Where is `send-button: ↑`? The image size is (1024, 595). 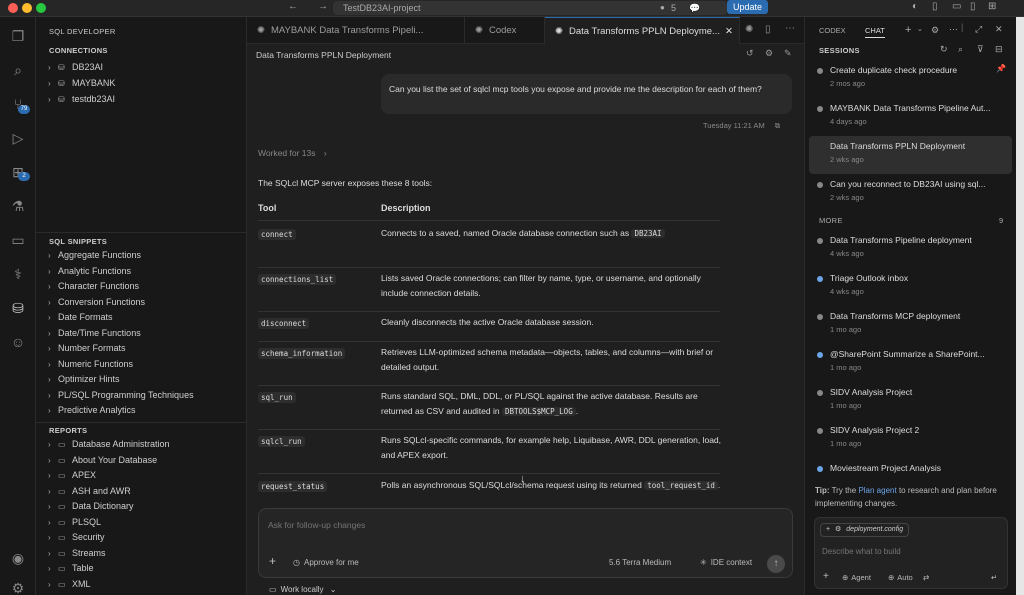
send-button: ↑ is located at coordinates (776, 564).